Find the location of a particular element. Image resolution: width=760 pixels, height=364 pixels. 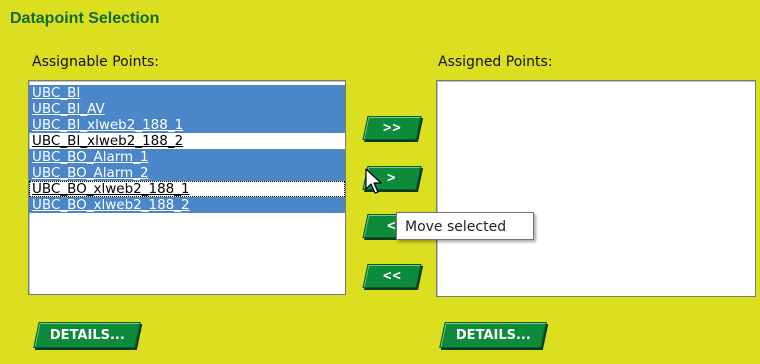

move-all-left-label: << is located at coordinates (392, 276).